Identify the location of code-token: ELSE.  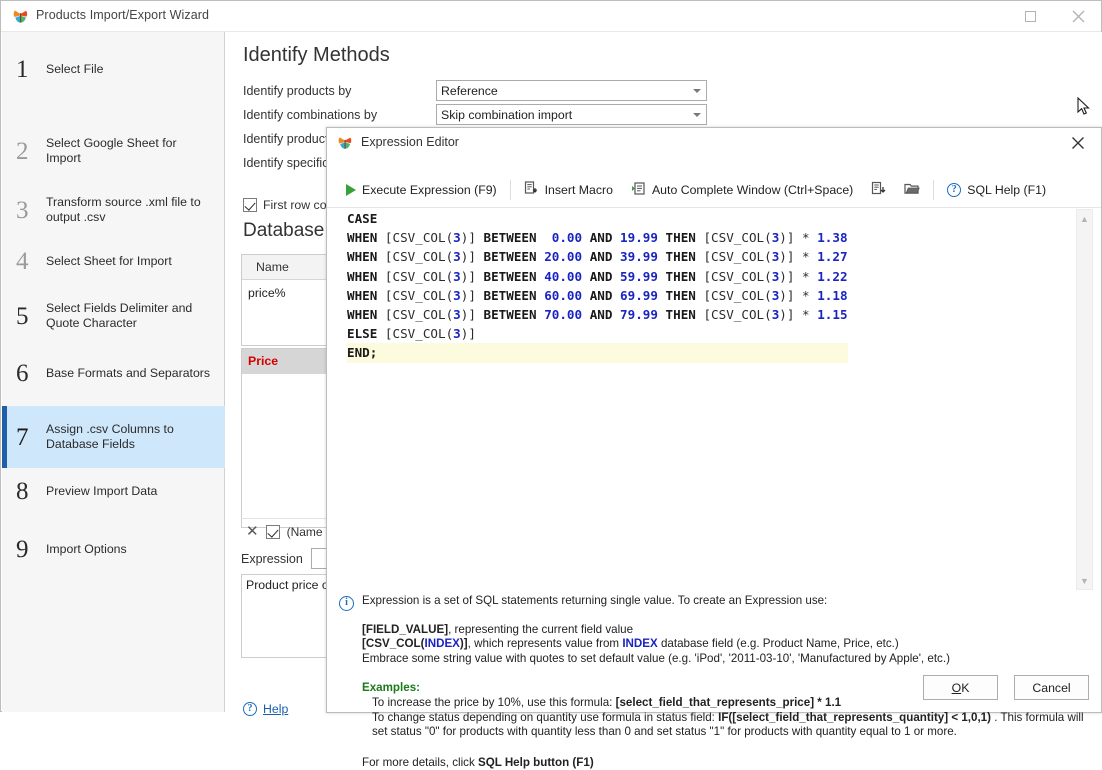
(366, 334).